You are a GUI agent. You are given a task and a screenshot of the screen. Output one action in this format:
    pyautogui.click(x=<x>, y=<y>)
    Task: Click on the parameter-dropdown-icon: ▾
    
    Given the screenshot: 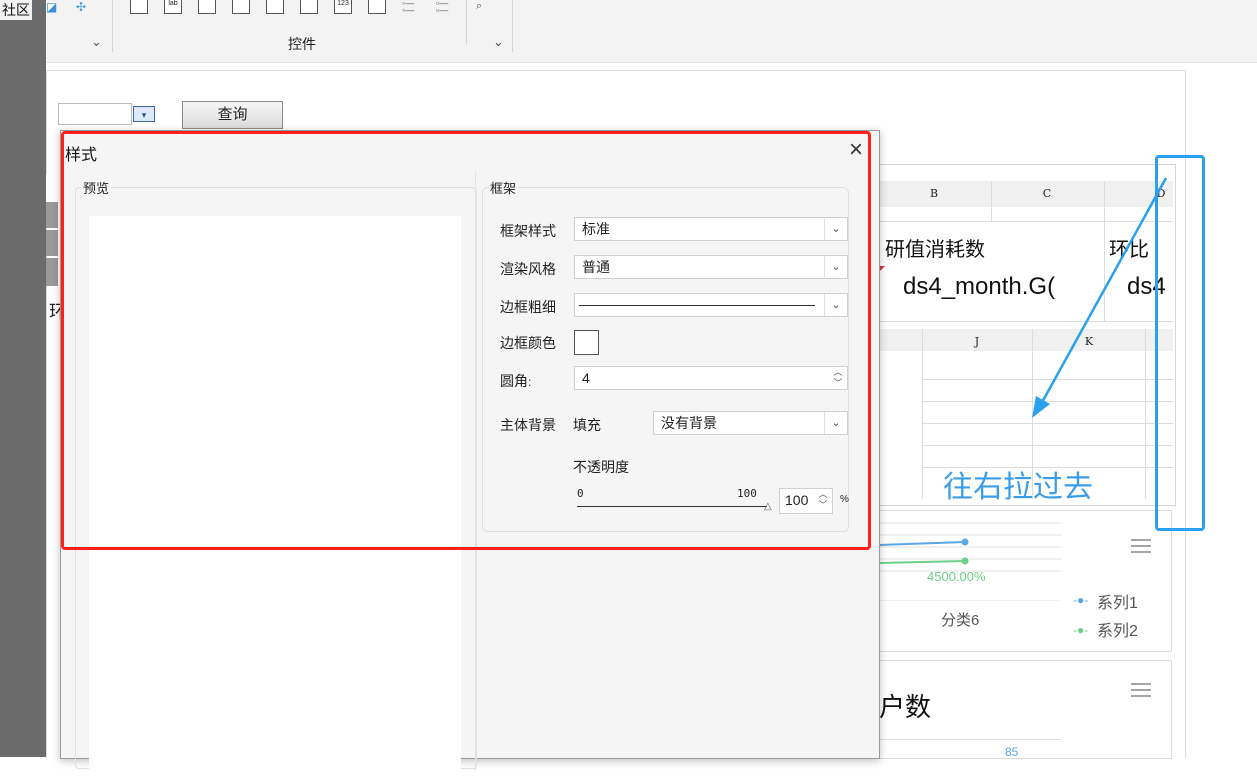 What is the action you would take?
    pyautogui.click(x=144, y=114)
    